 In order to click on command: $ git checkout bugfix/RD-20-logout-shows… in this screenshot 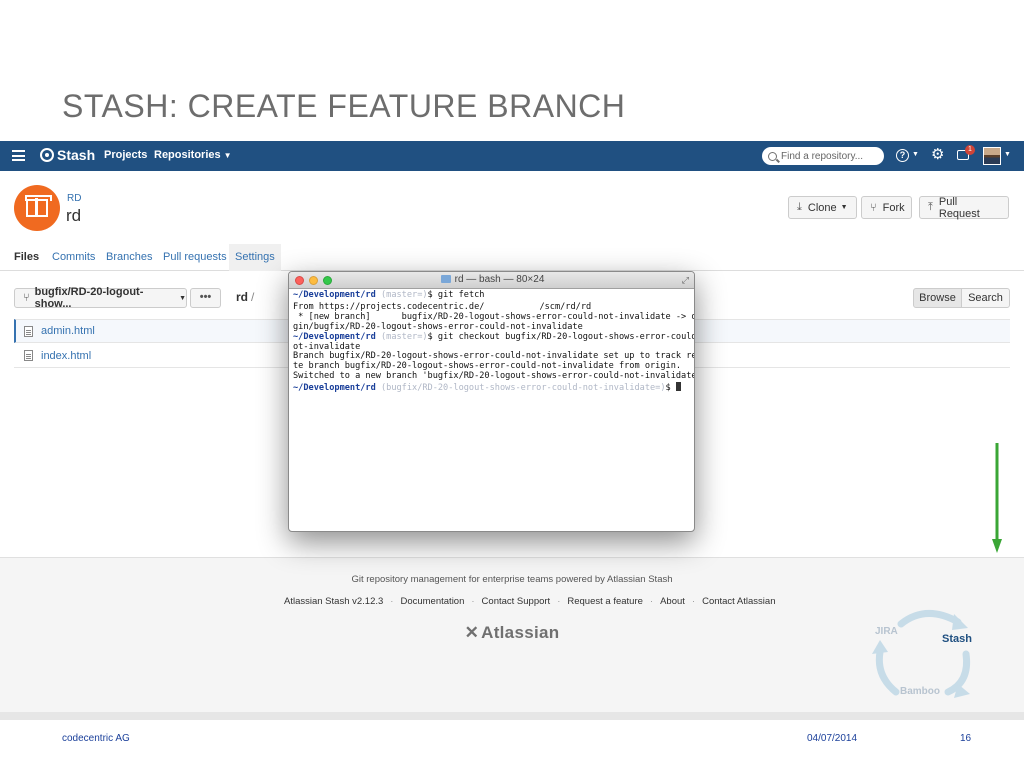, I will do `click(561, 336)`.